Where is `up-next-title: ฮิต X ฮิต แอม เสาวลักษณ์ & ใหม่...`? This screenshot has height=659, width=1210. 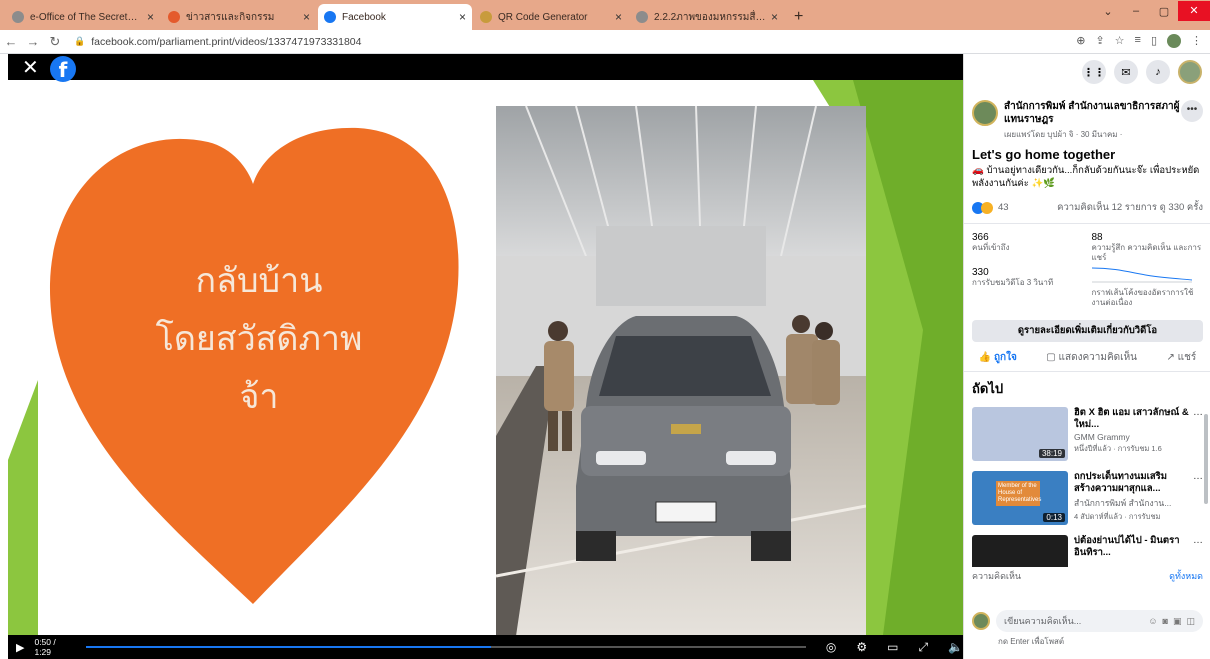 up-next-title: ฮิต X ฮิต แอม เสาวลักษณ์ & ใหม่... is located at coordinates (1131, 419).